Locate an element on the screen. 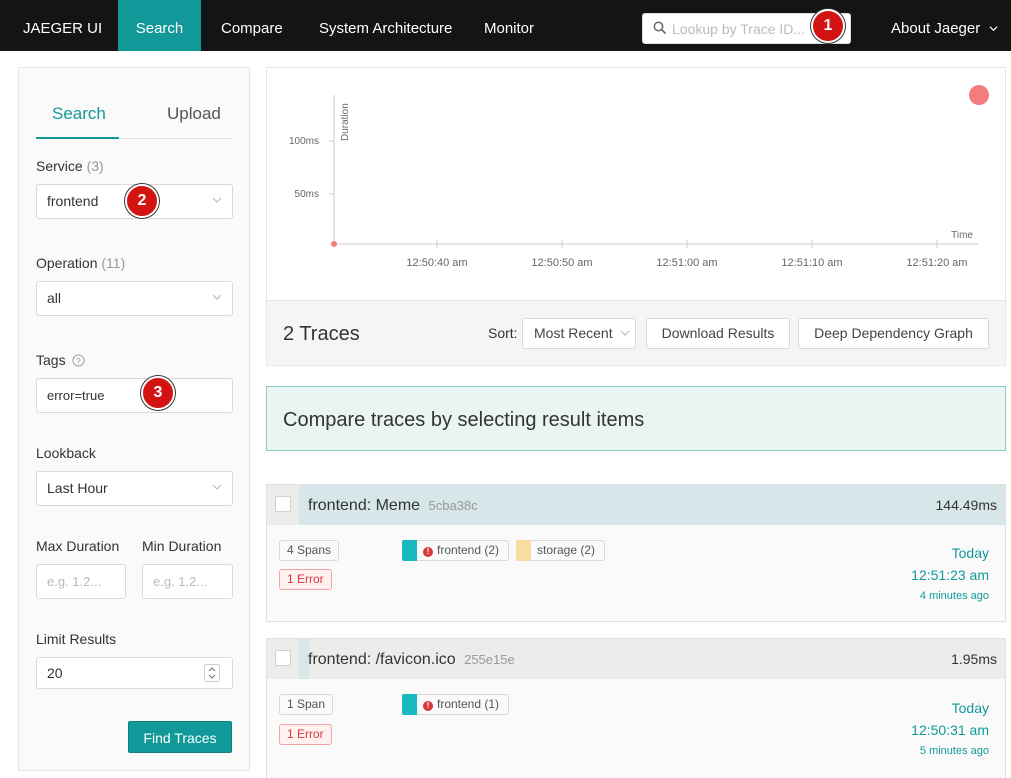 This screenshot has width=1011, height=778. service-label: Service (3) is located at coordinates (70, 166).